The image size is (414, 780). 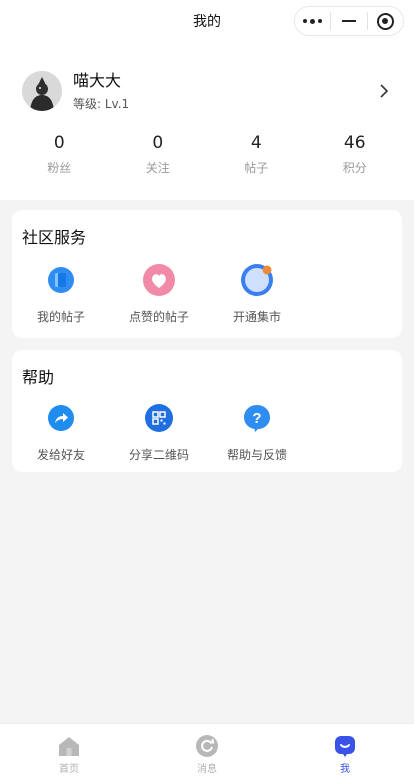 I want to click on username: 喵大大, so click(x=97, y=80).